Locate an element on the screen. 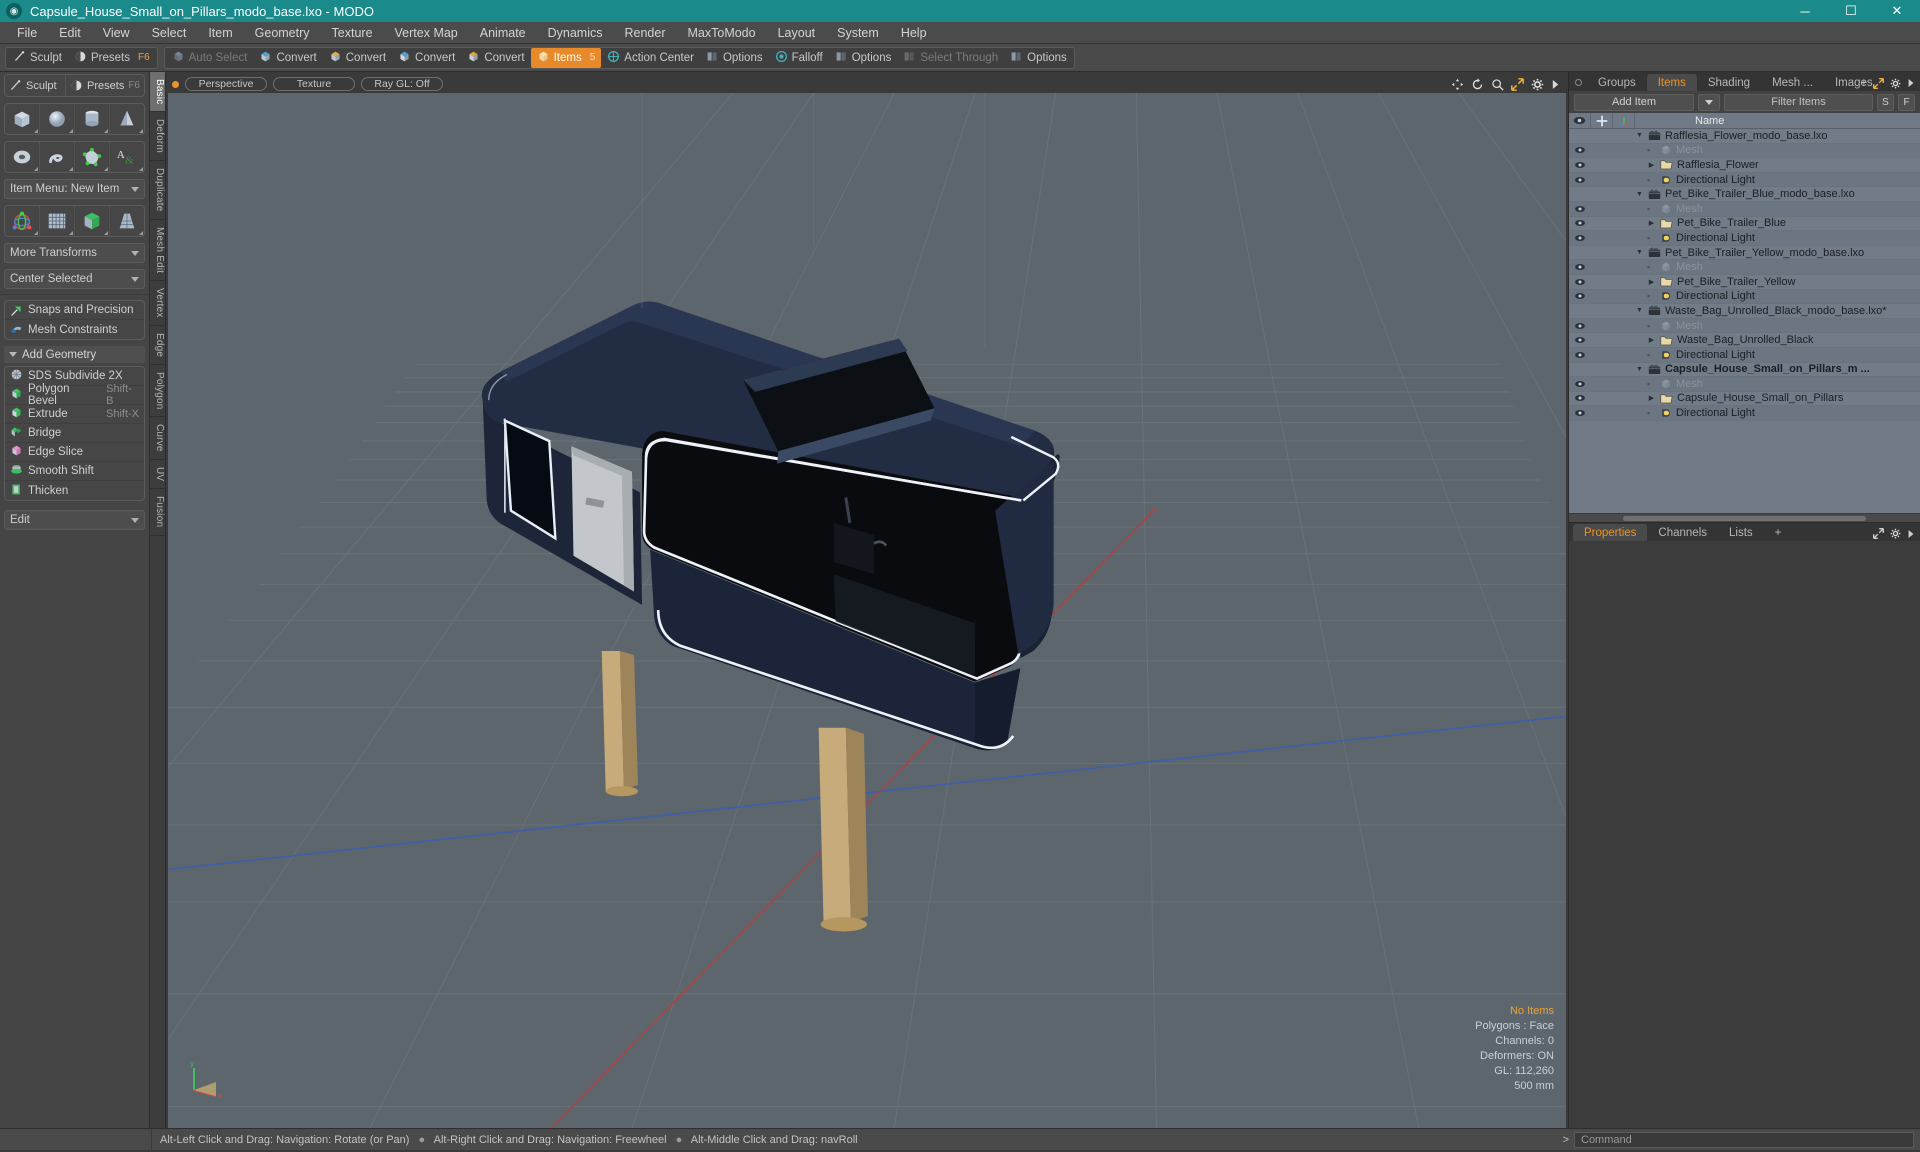  tab-groups: Groups is located at coordinates (1617, 82).